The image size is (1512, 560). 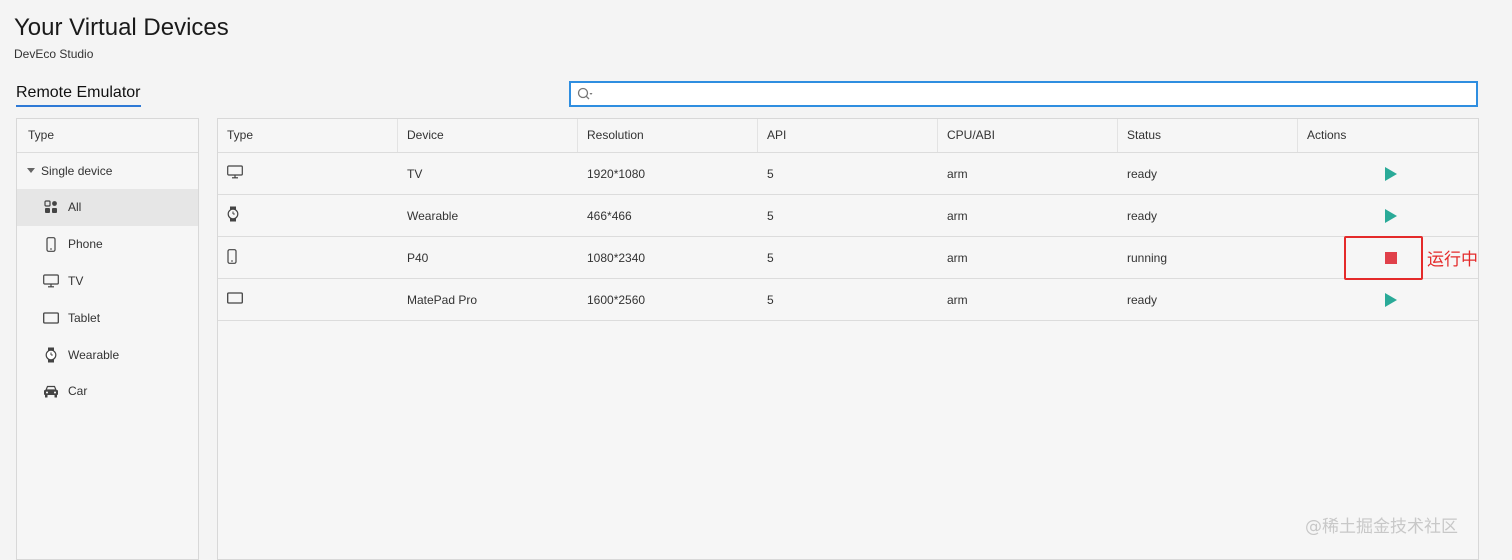 What do you see at coordinates (107, 207) in the screenshot?
I see `sidebar-item-all: All` at bounding box center [107, 207].